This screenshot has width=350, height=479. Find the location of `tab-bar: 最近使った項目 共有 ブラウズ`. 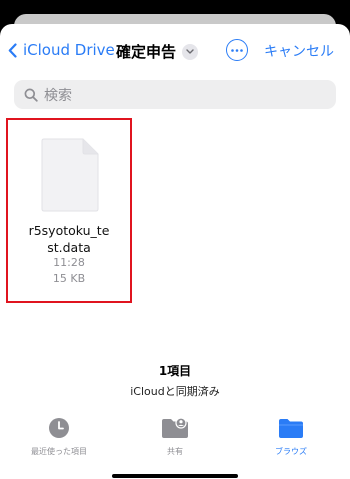

tab-bar: 最近使った項目 共有 ブラウズ is located at coordinates (175, 440).